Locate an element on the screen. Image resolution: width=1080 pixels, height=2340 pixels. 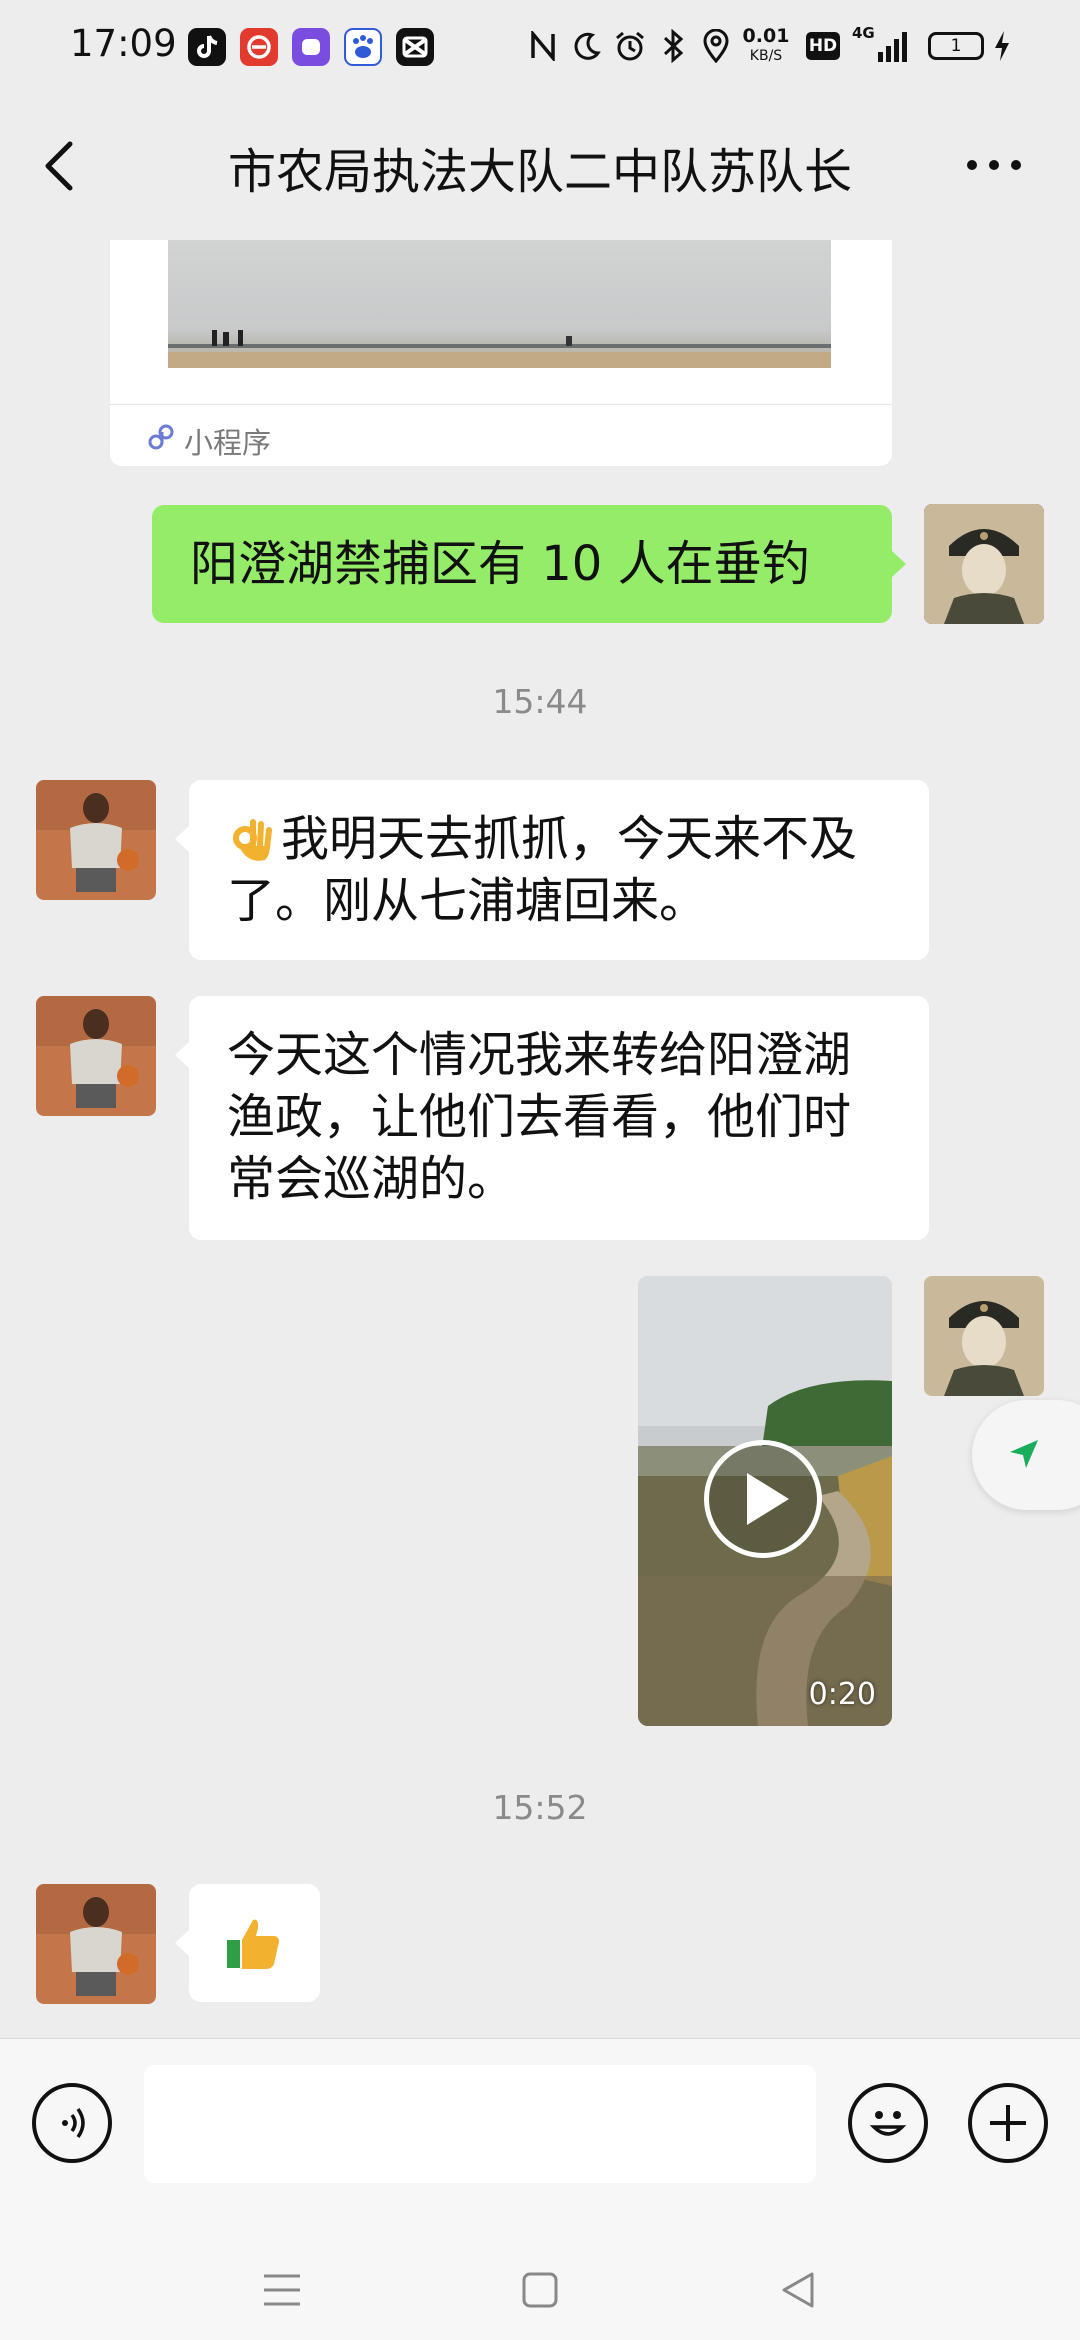
bluetooth-icon is located at coordinates (673, 46).